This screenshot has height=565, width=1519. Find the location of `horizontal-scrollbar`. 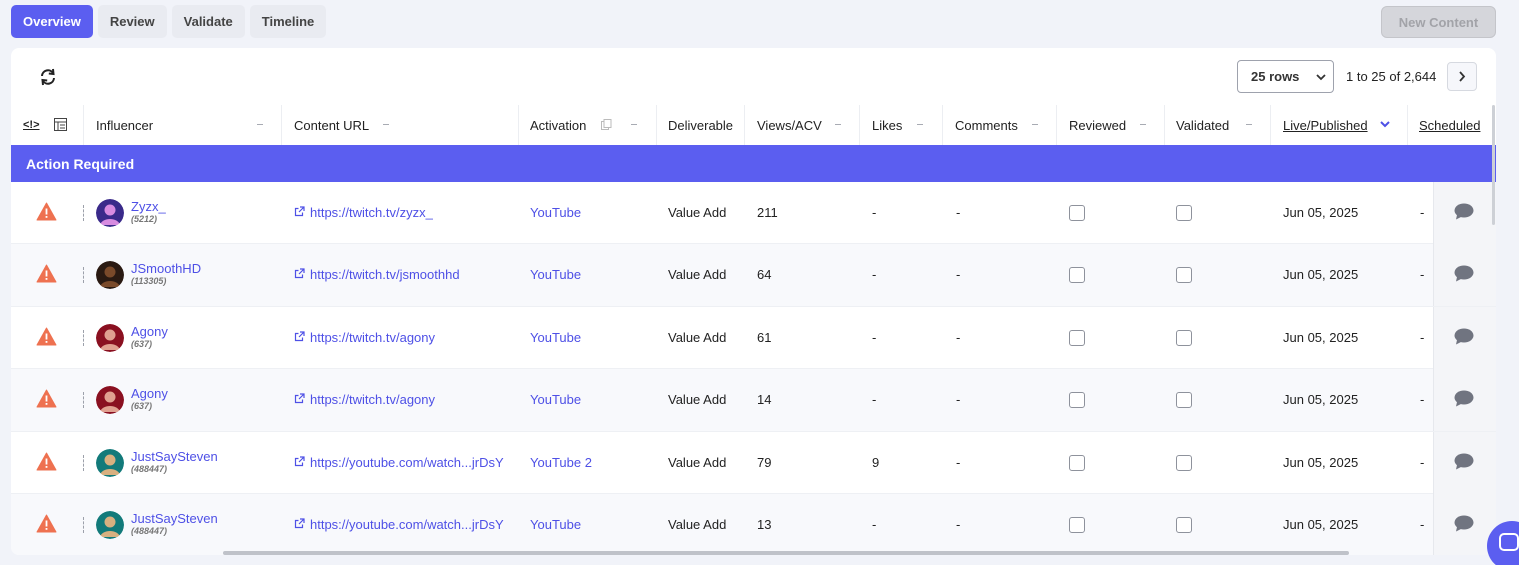

horizontal-scrollbar is located at coordinates (786, 553).